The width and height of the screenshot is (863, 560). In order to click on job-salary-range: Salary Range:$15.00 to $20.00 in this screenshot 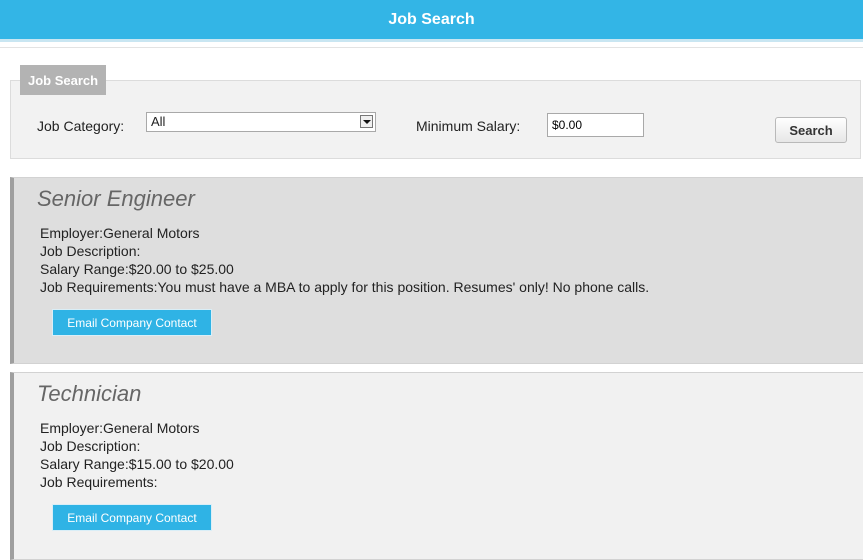, I will do `click(137, 464)`.